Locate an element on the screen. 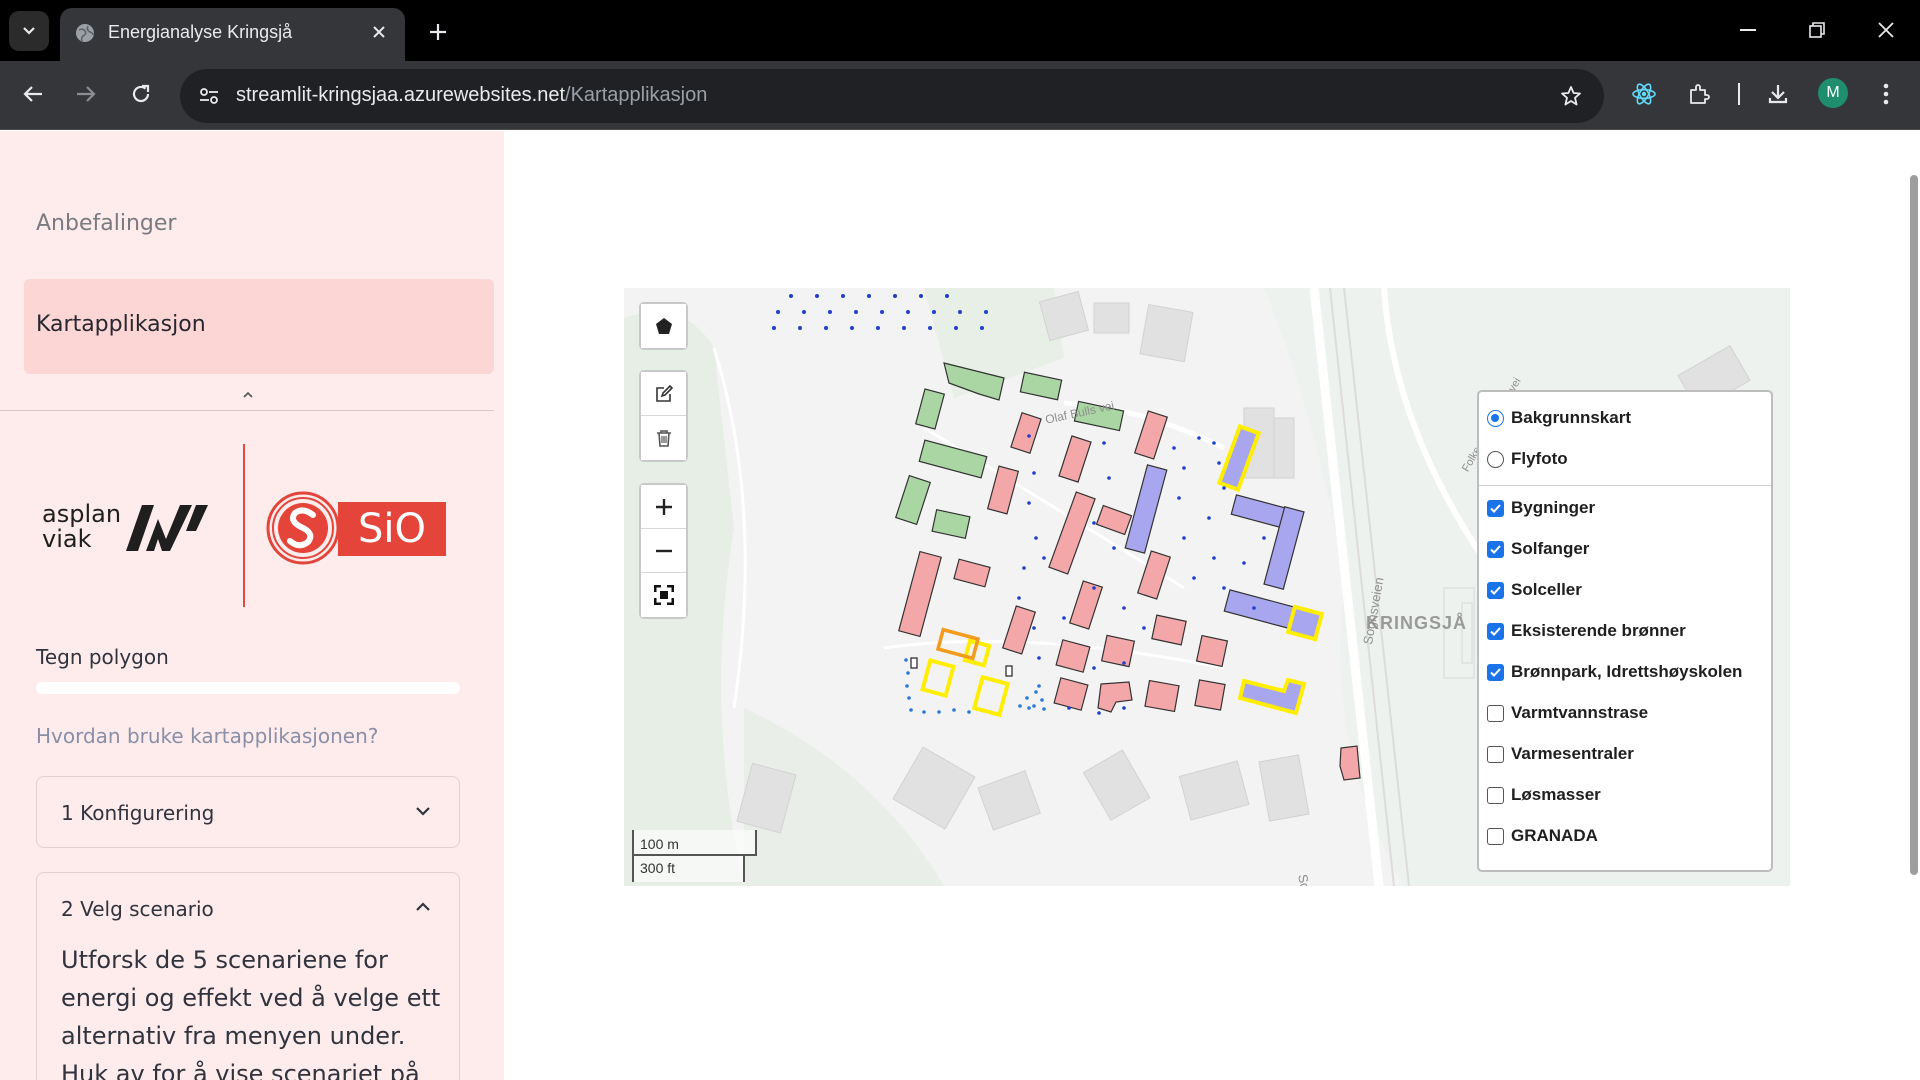 The height and width of the screenshot is (1080, 1920). minimize-button is located at coordinates (1748, 30).